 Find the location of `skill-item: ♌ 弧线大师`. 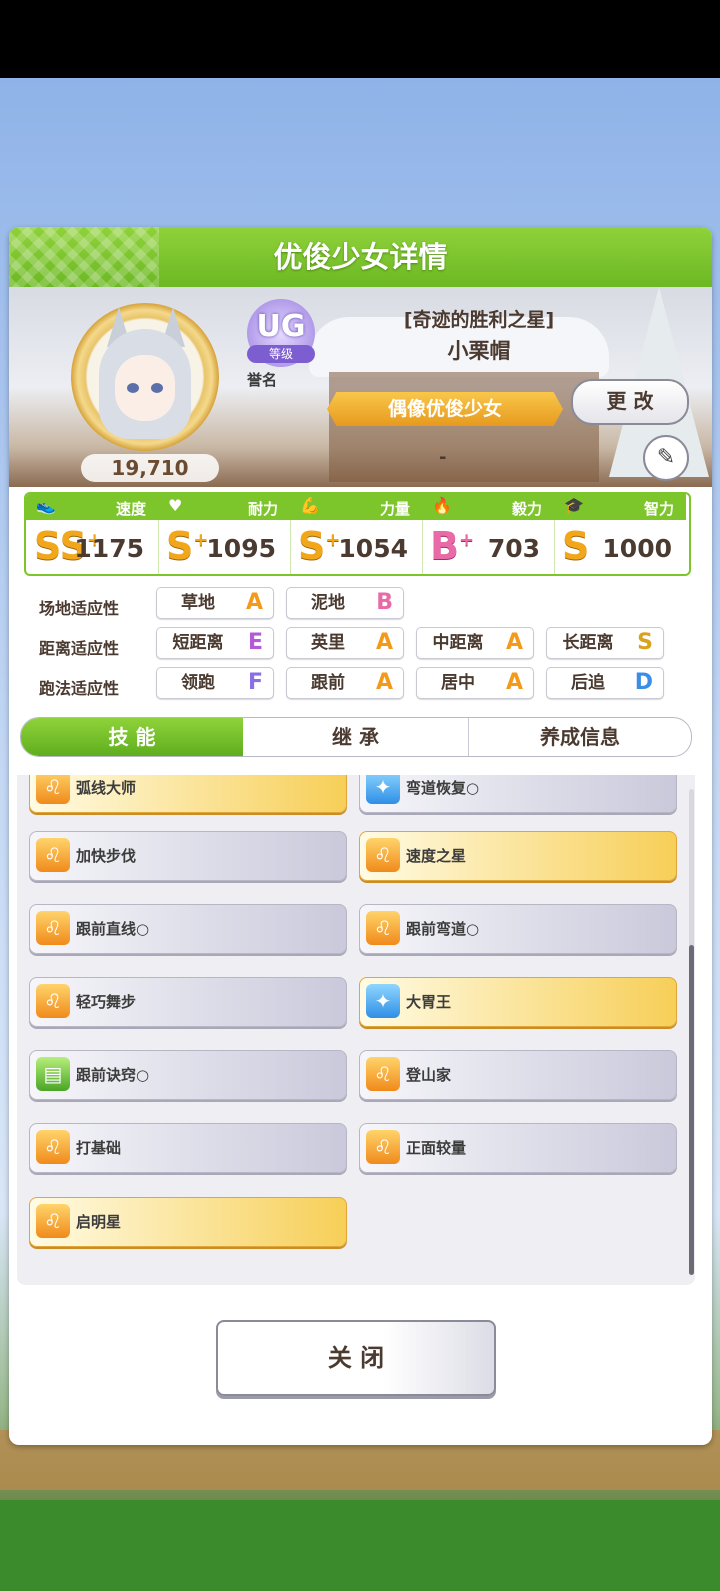

skill-item: ♌ 弧线大师 is located at coordinates (188, 794).